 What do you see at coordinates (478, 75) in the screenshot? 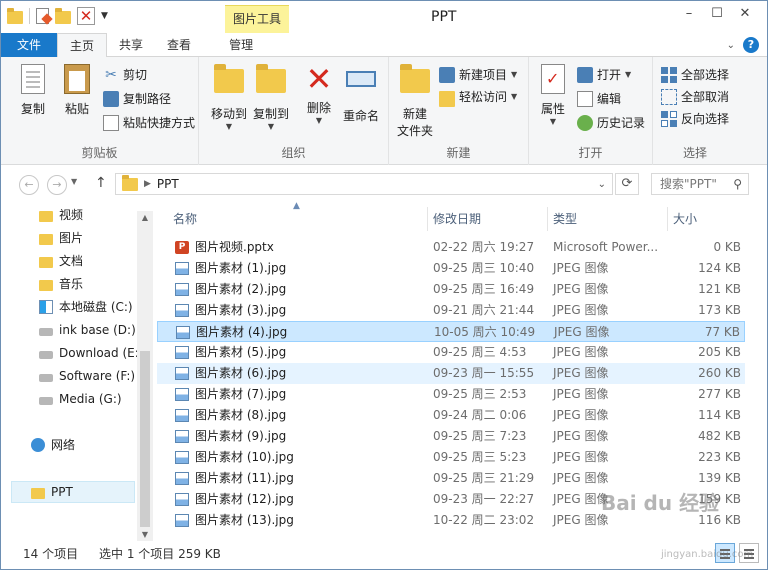
I see `new-item-button: 新建项目 ▼` at bounding box center [478, 75].